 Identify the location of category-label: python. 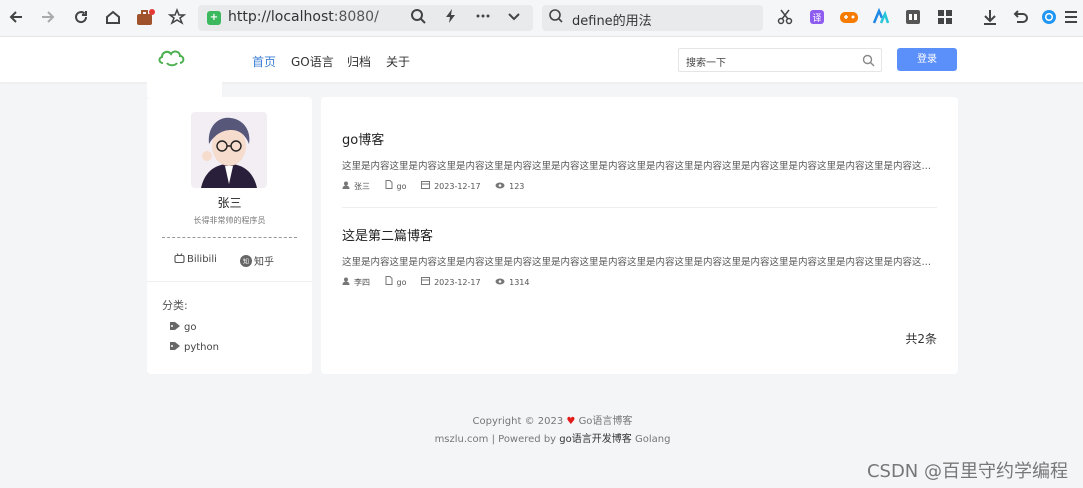
(201, 347).